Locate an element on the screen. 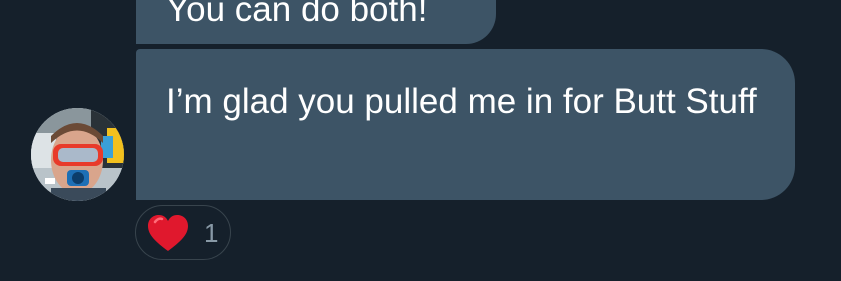 The image size is (841, 281). reaction-count: 1 is located at coordinates (211, 232).